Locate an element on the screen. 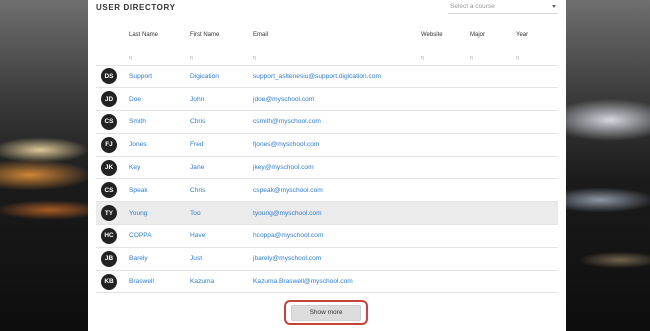 The width and height of the screenshot is (650, 331). last-name-cell: Smith is located at coordinates (156, 122).